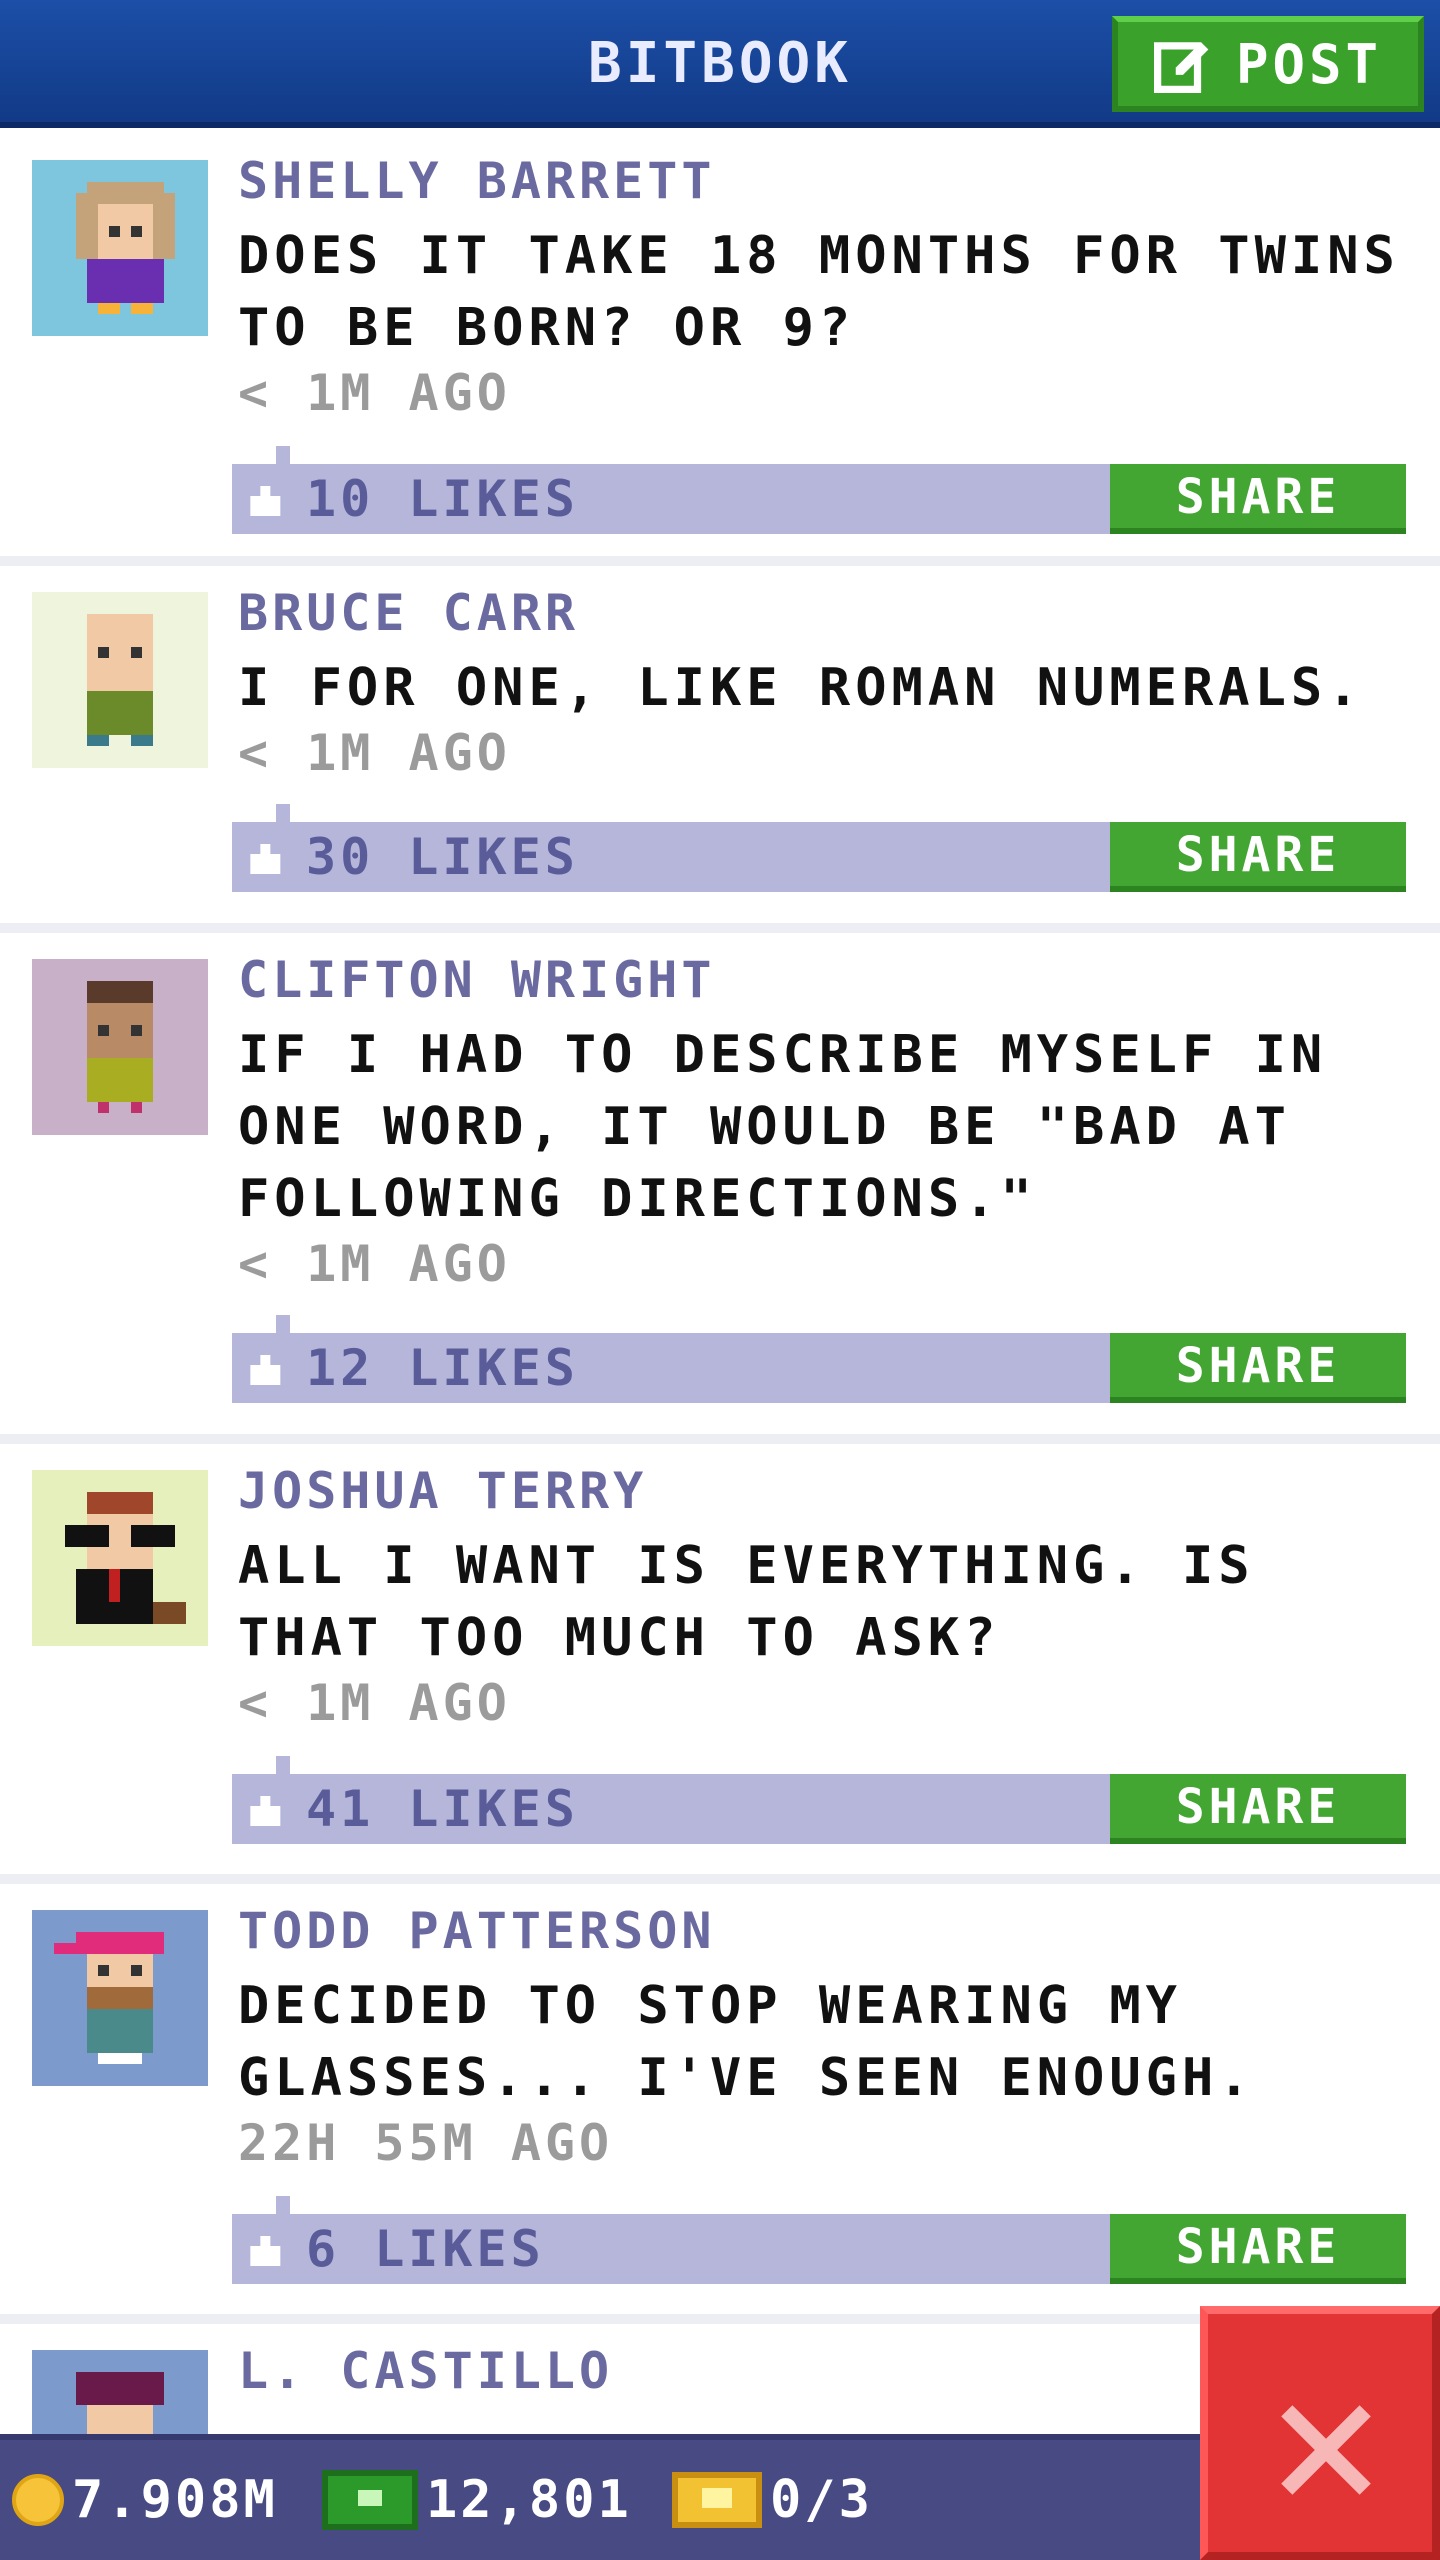 Image resolution: width=1440 pixels, height=2560 pixels. I want to click on edit-icon, so click(1181, 67).